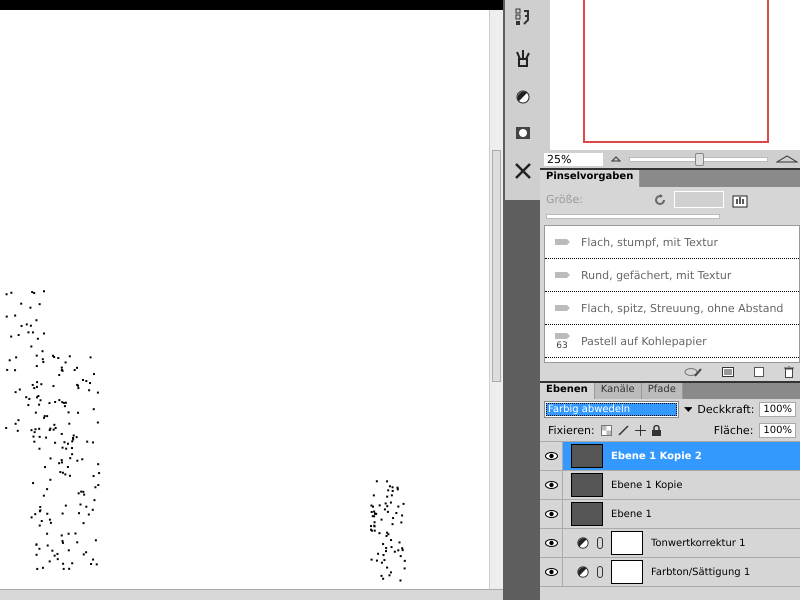 The image size is (800, 600). I want to click on grid-icon, so click(728, 372).